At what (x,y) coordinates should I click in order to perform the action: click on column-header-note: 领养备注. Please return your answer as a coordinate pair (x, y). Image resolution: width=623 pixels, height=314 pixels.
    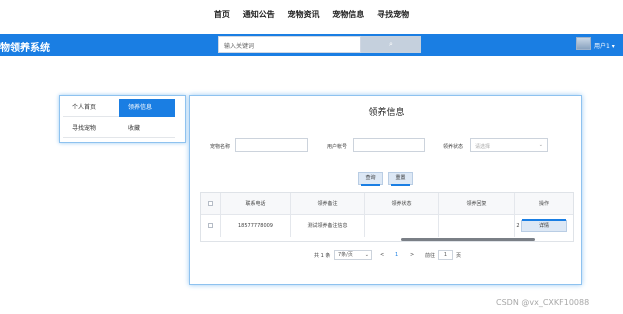
    Looking at the image, I should click on (328, 204).